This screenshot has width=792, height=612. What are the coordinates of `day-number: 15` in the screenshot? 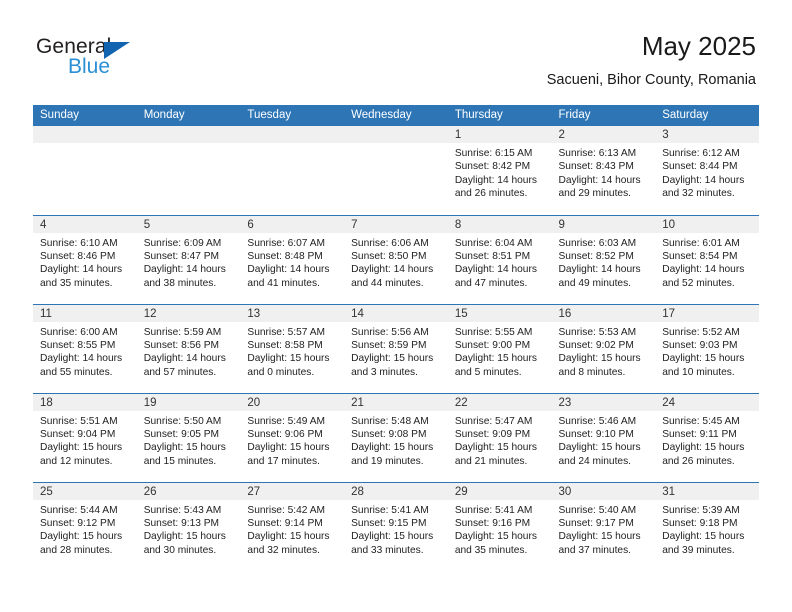 It's located at (499, 313).